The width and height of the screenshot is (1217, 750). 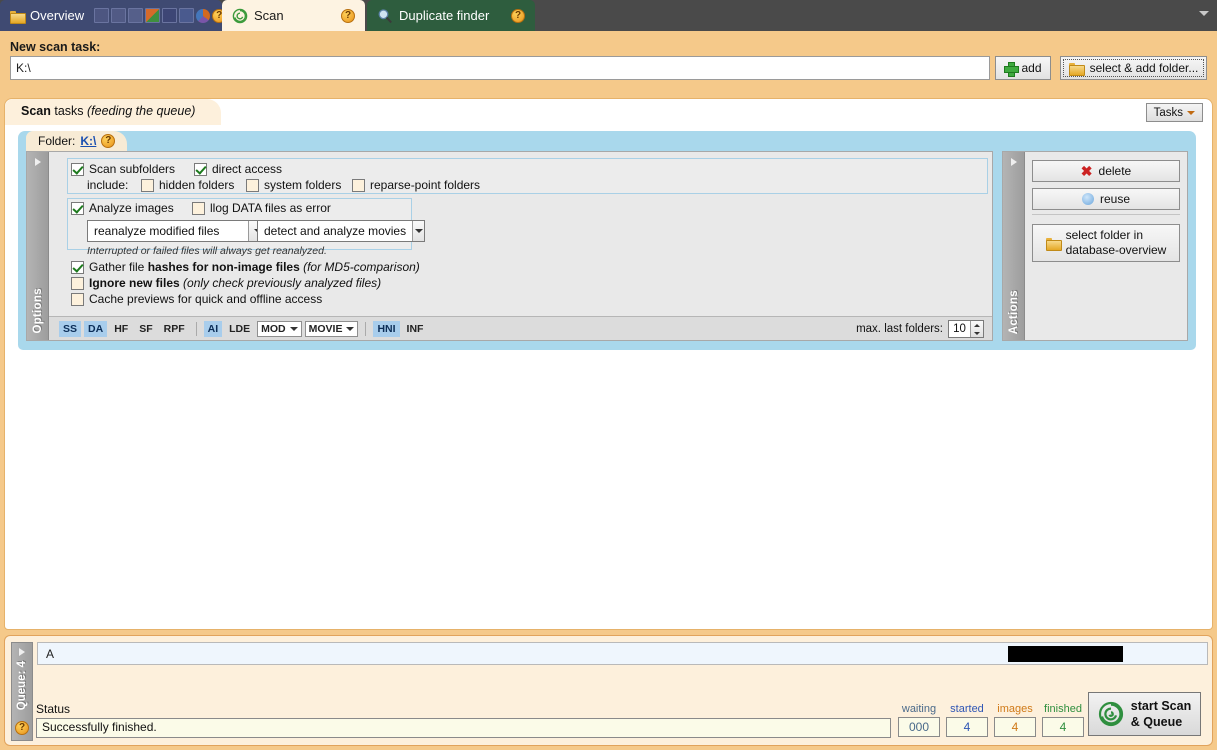 I want to click on analyze-images-checkbox, so click(x=77, y=208).